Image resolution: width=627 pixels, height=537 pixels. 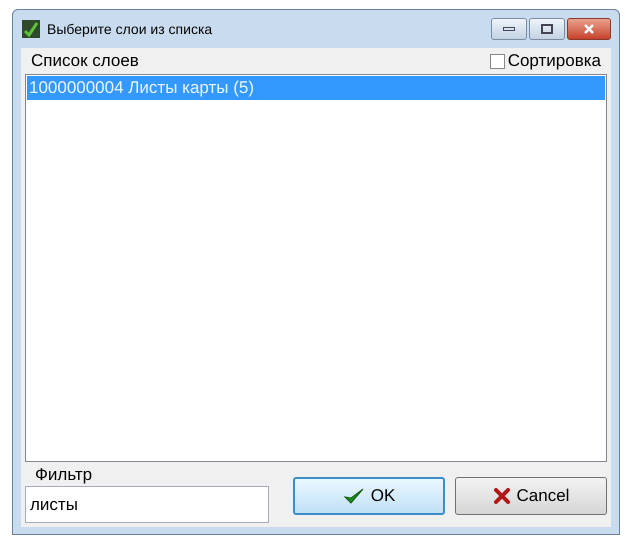 What do you see at coordinates (547, 29) in the screenshot?
I see `maximize-button` at bounding box center [547, 29].